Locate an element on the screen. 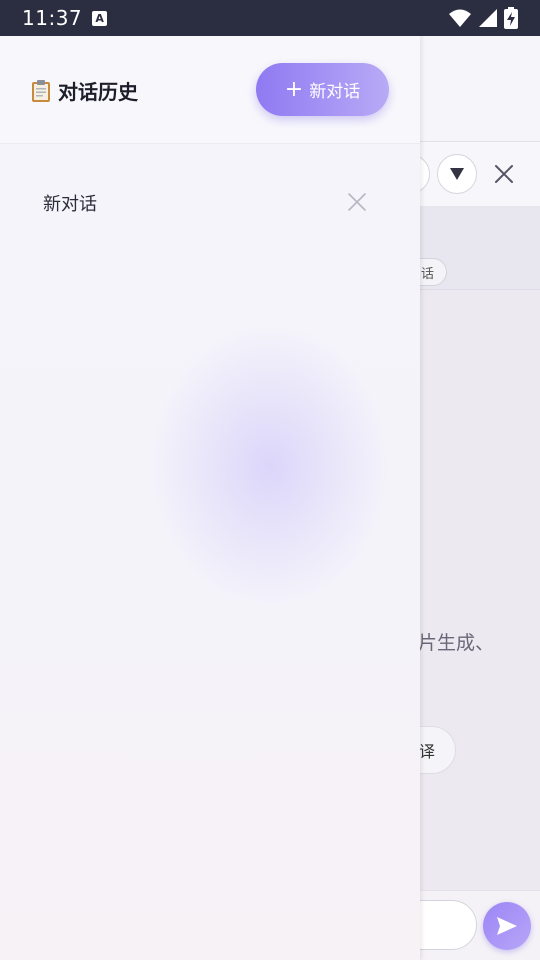 This screenshot has height=960, width=540. wifi-icon is located at coordinates (460, 18).